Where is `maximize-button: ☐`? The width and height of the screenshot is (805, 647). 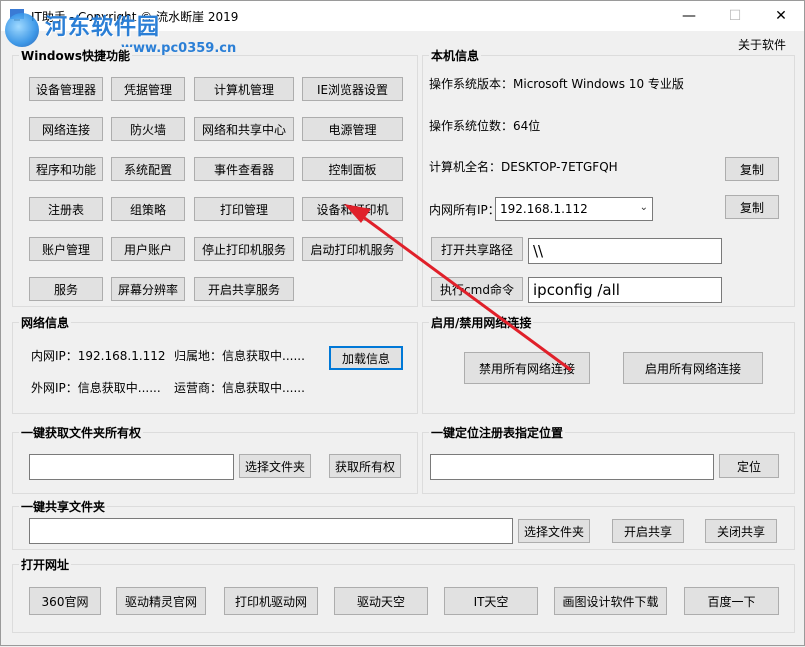
maximize-button: ☐ is located at coordinates (735, 16).